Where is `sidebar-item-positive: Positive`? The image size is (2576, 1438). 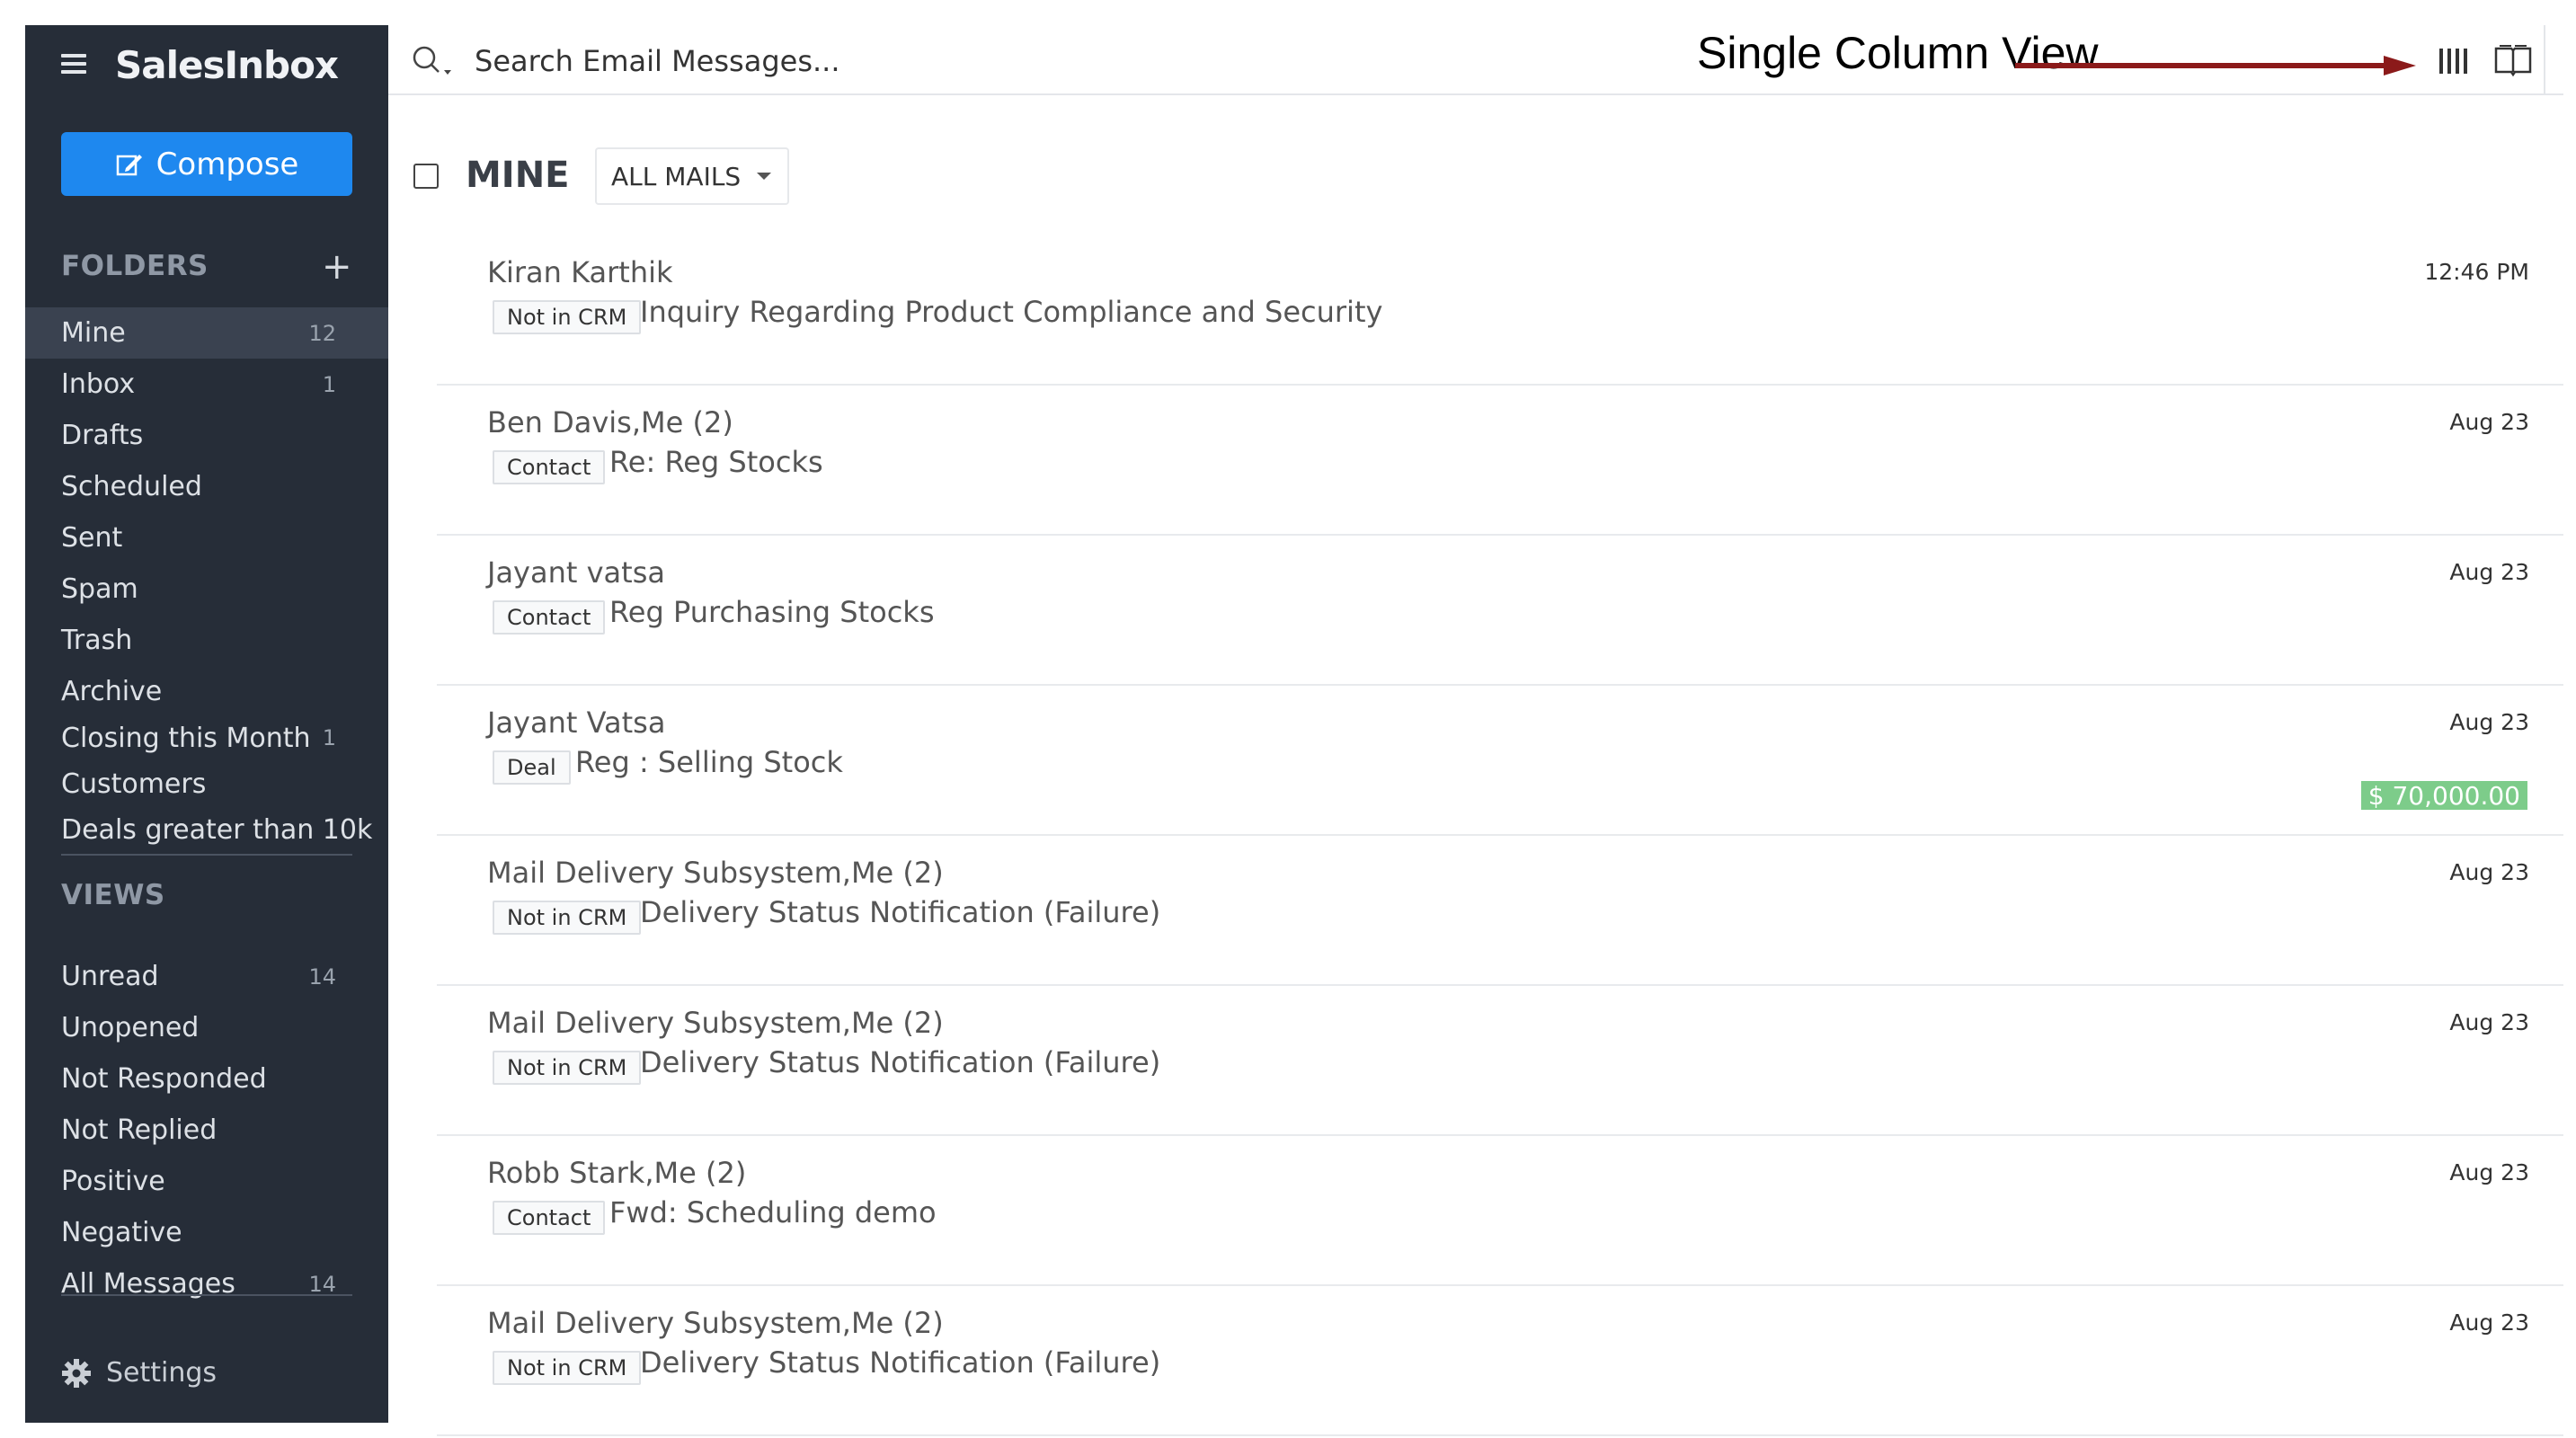
sidebar-item-positive: Positive is located at coordinates (206, 1181).